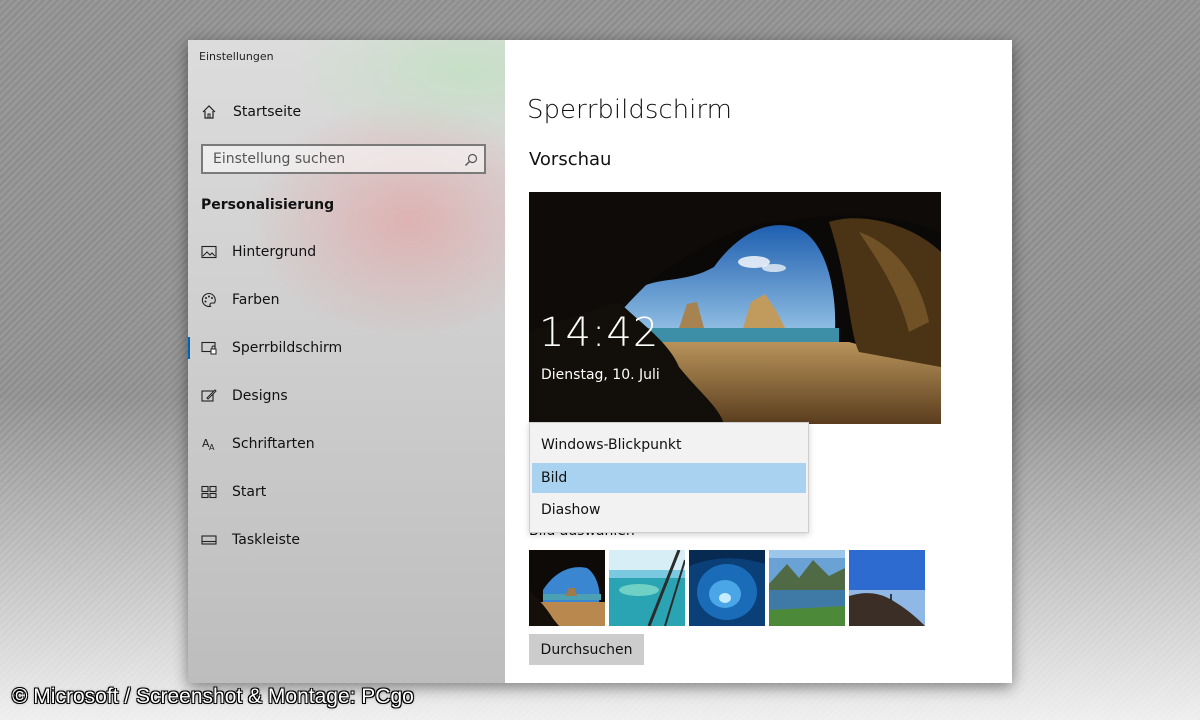  What do you see at coordinates (807, 588) in the screenshot?
I see `thumbnail-mountain-lake` at bounding box center [807, 588].